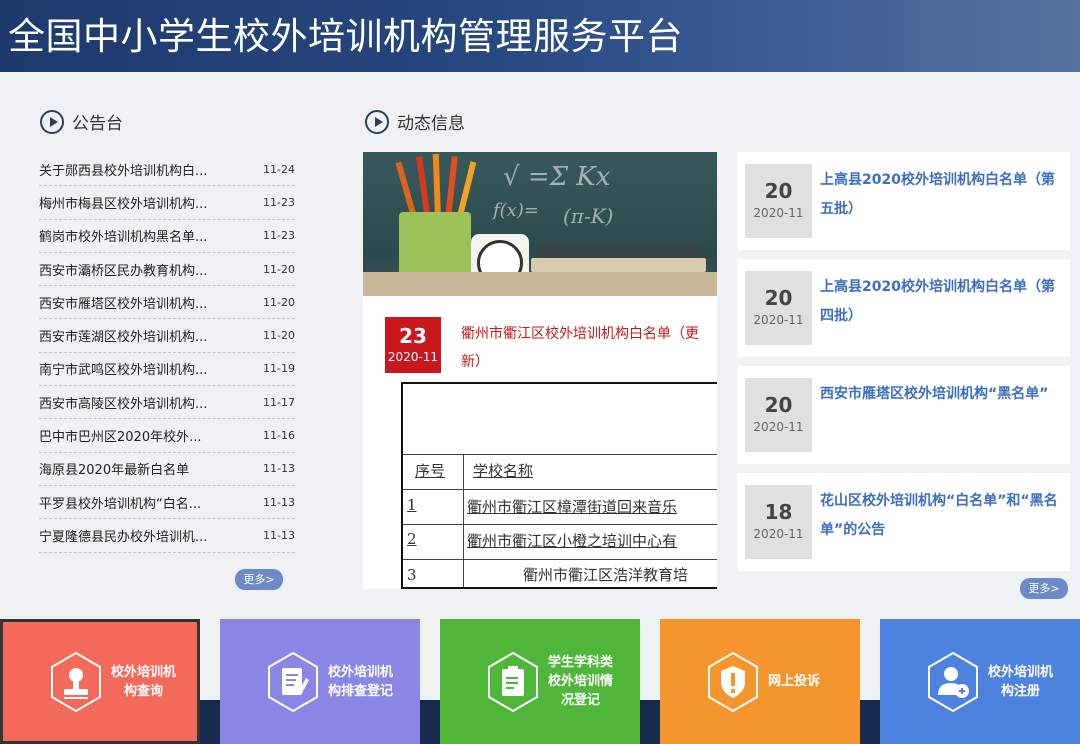 This screenshot has height=744, width=1080. I want to click on featured-month: 2020-11, so click(413, 357).